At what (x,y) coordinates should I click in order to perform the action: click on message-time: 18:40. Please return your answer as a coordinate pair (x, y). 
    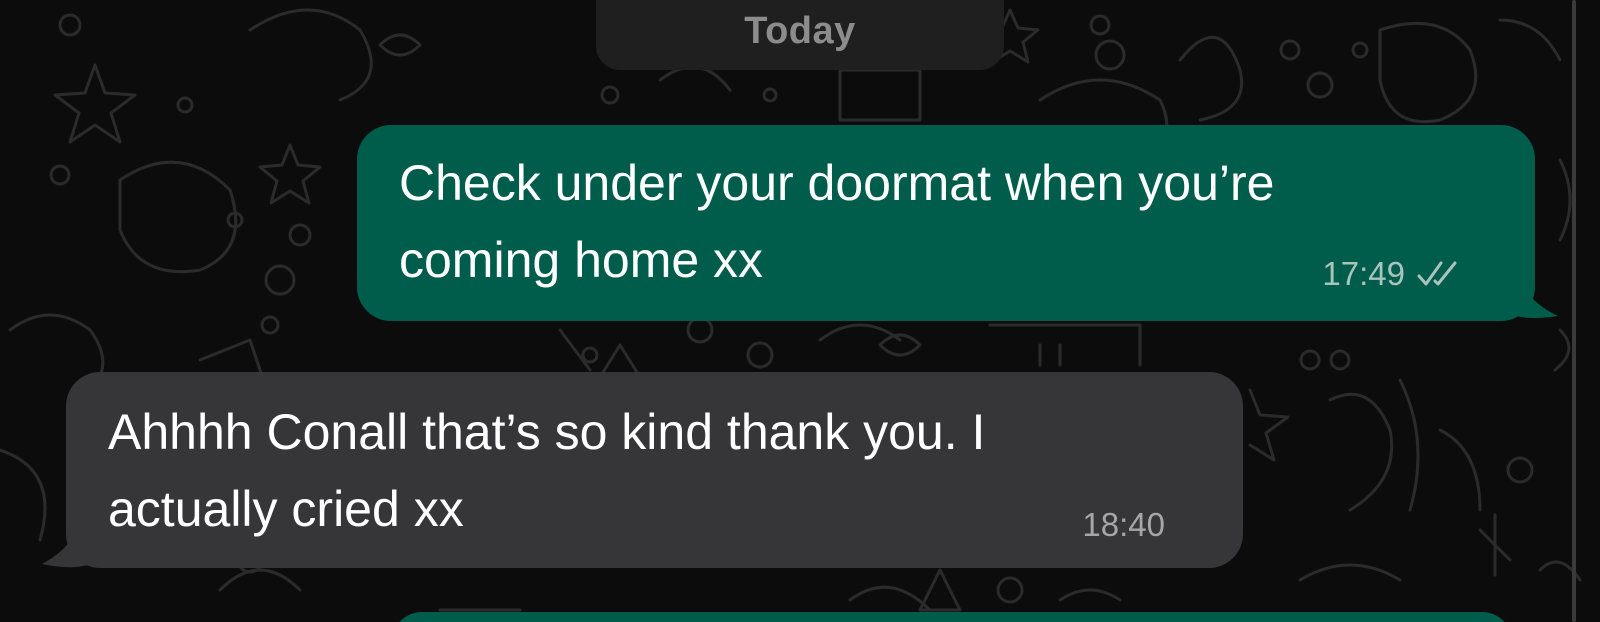
    Looking at the image, I should click on (1123, 524).